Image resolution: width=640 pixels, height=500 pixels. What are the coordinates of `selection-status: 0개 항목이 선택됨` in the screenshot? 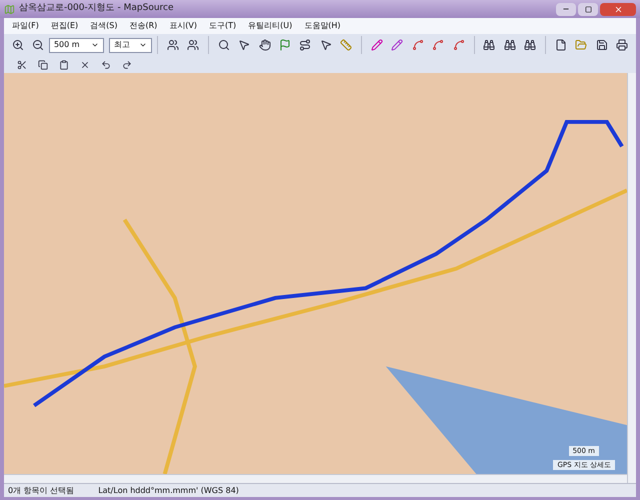 It's located at (41, 490).